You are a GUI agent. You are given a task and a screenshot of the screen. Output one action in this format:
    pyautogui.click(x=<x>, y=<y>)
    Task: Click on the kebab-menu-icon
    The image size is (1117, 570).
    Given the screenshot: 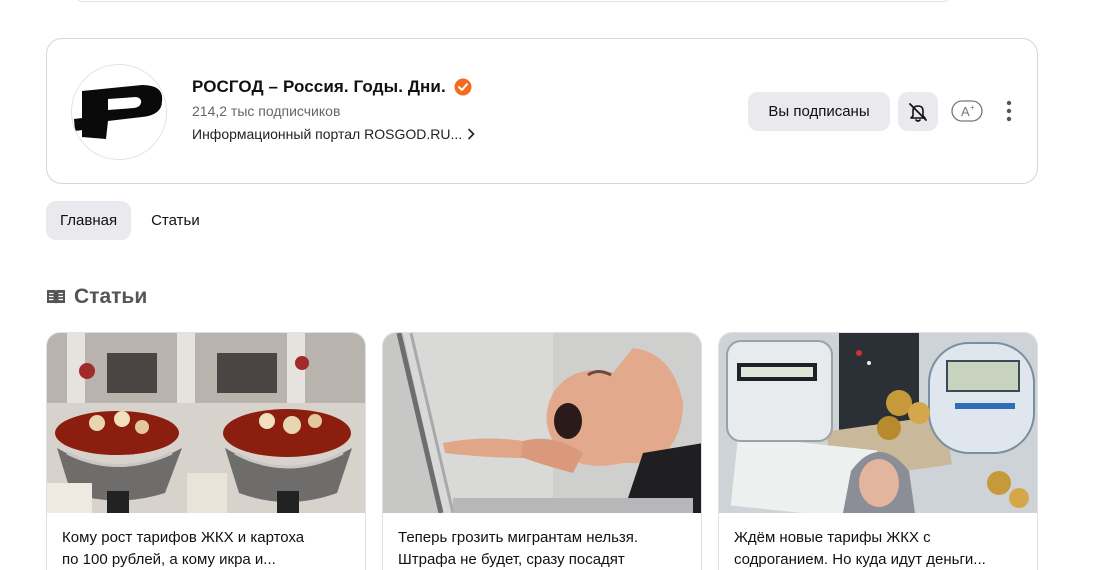 What is the action you would take?
    pyautogui.click(x=1009, y=111)
    